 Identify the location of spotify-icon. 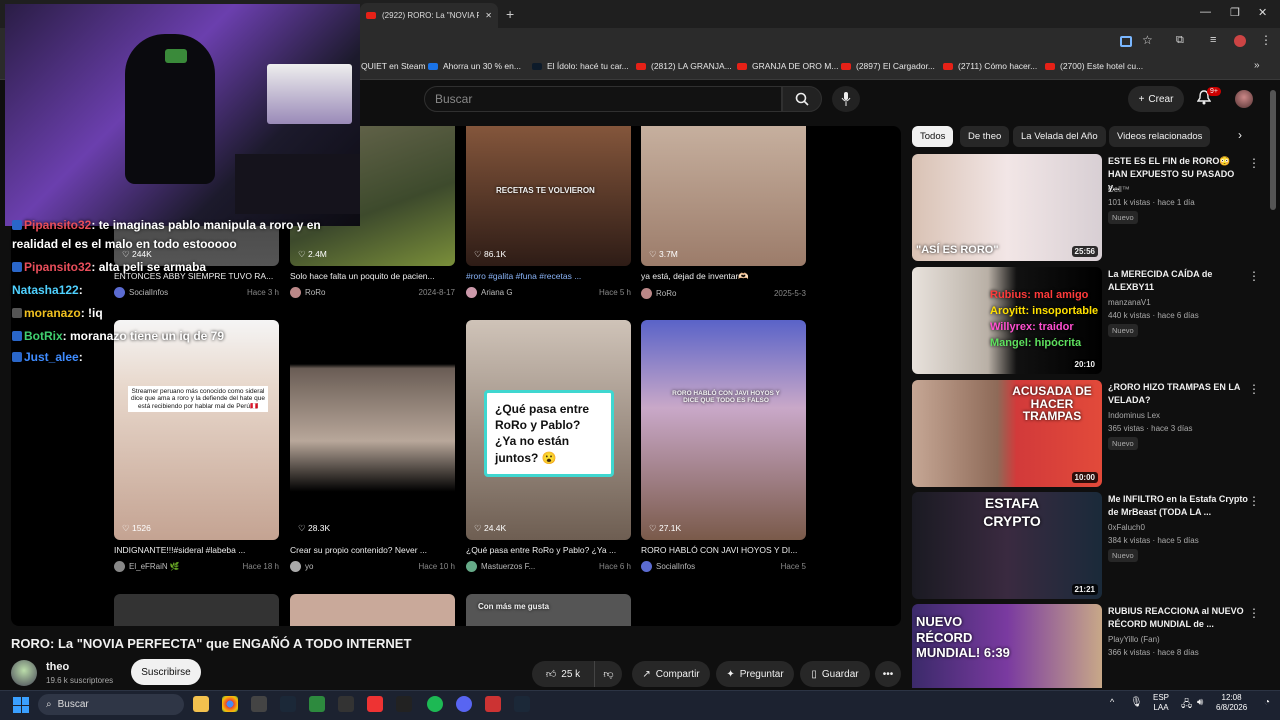
(435, 704).